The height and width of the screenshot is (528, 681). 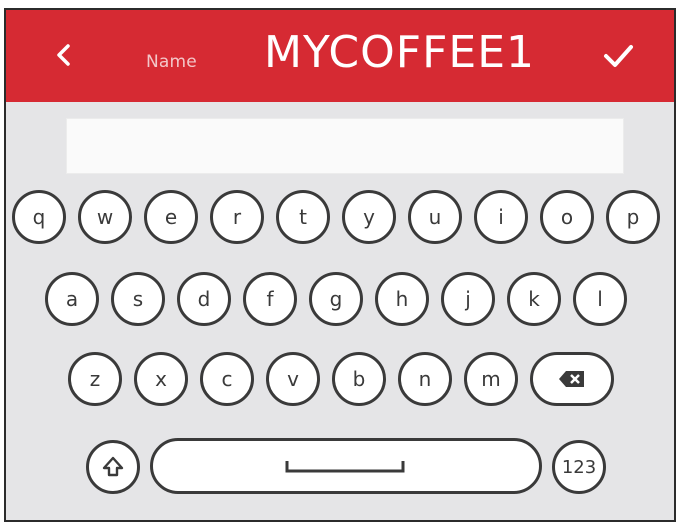 I want to click on space-bar, so click(x=346, y=466).